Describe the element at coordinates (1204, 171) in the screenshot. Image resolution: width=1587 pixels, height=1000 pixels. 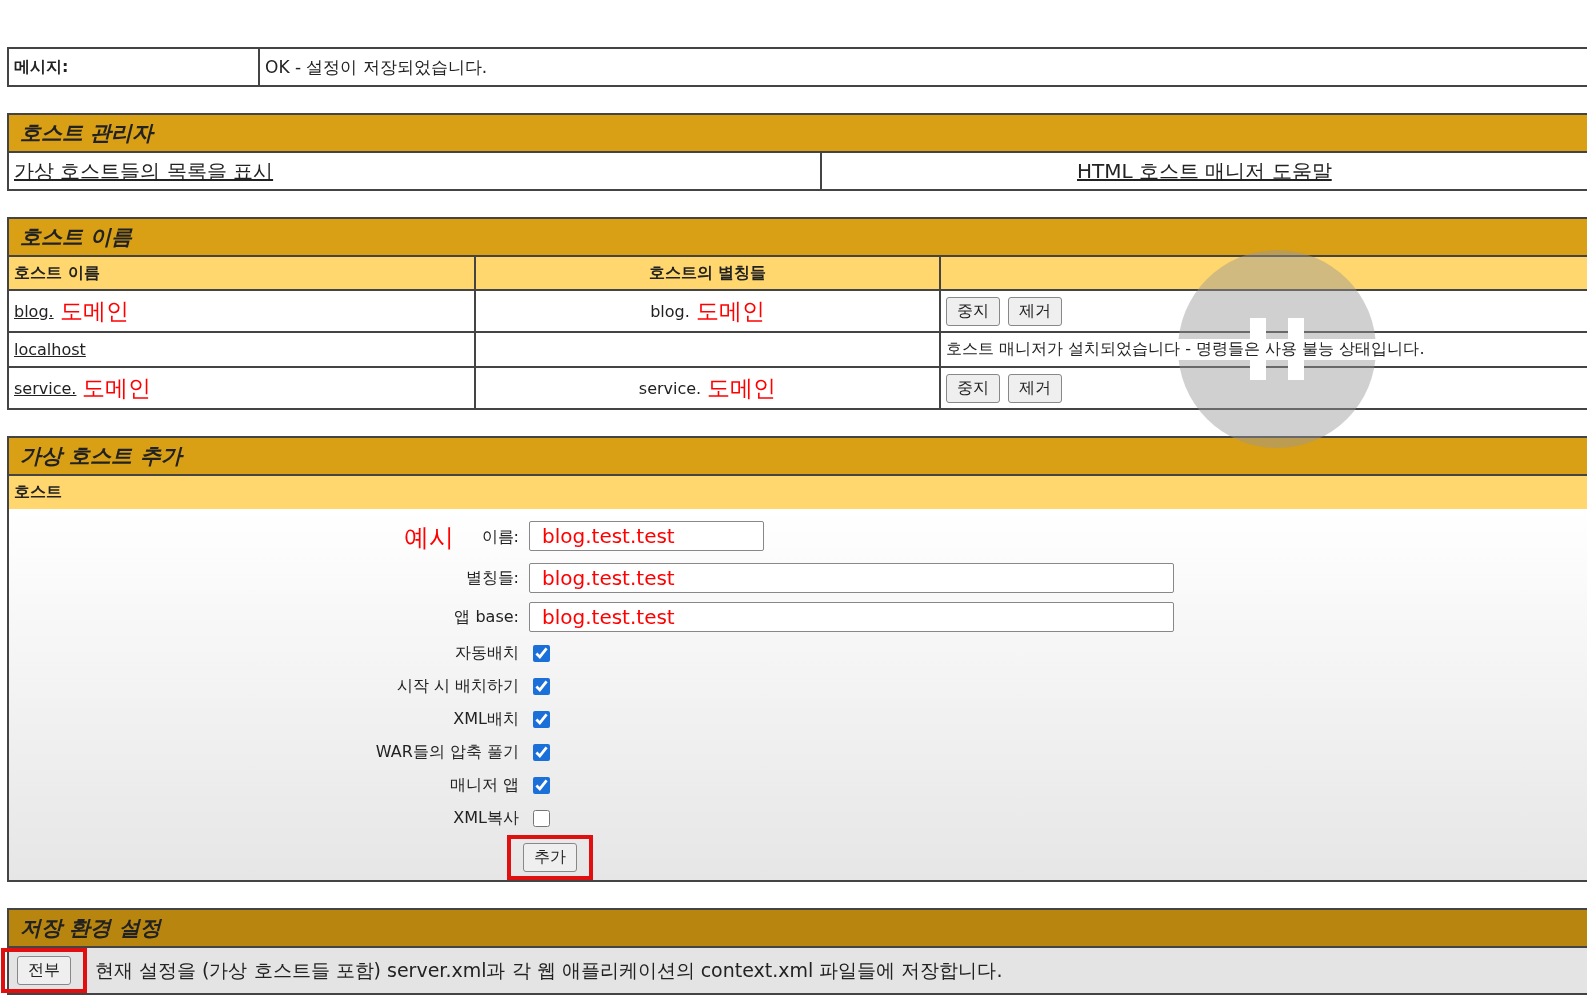
I see `nav-link: HTML 호스트 매니저 도움말` at that location.